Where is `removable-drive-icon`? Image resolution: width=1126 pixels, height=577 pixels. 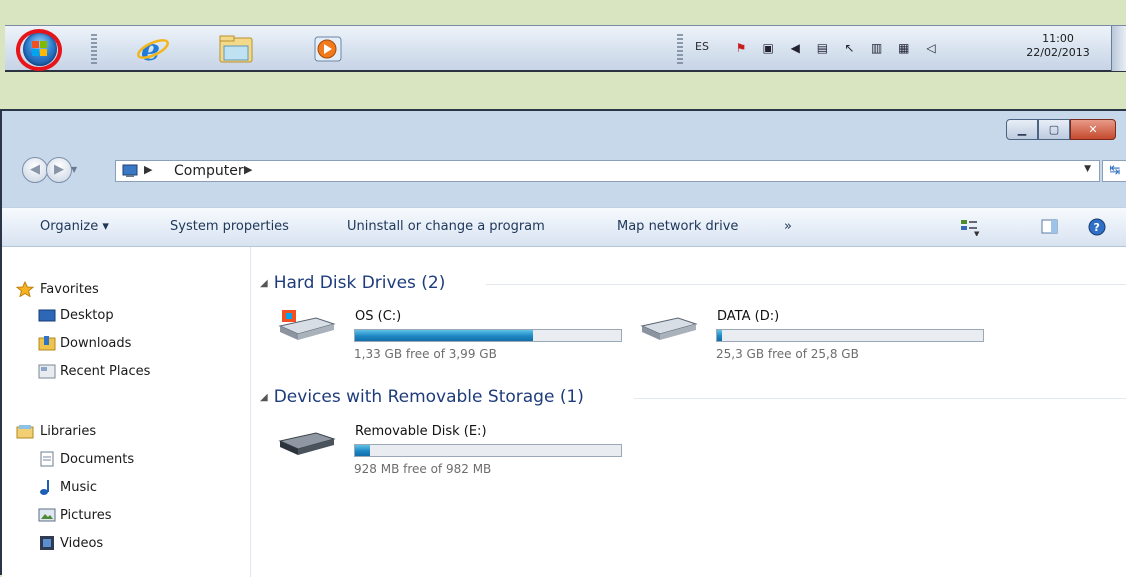 removable-drive-icon is located at coordinates (307, 439).